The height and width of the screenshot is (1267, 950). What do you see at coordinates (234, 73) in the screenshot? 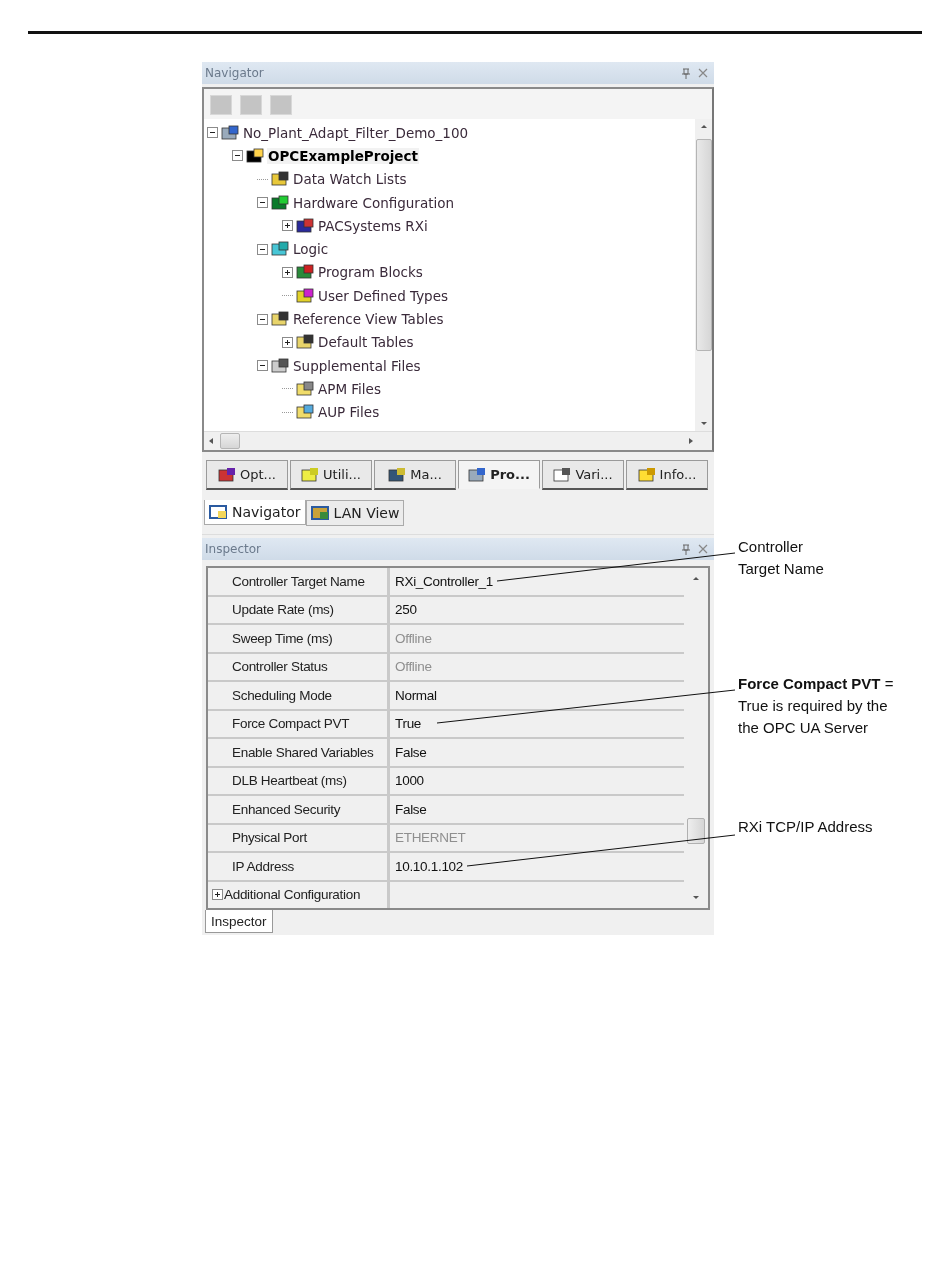
I see `panel-title: Navigator` at bounding box center [234, 73].